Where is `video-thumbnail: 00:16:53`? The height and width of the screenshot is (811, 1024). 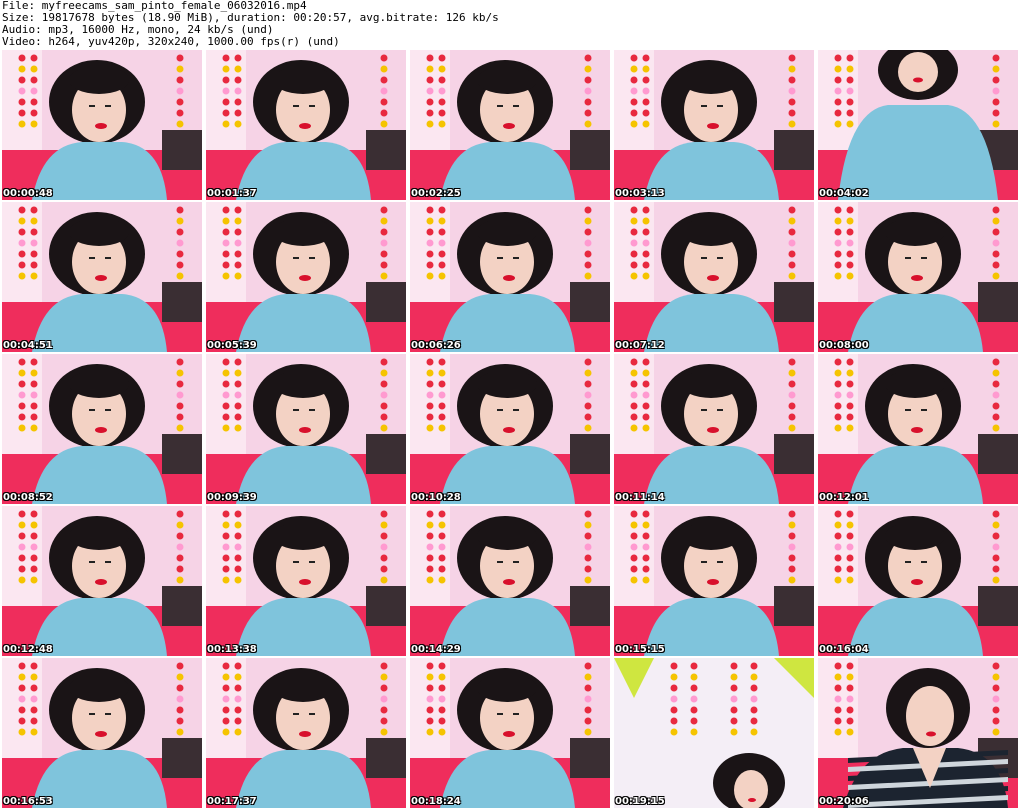
video-thumbnail: 00:16:53 is located at coordinates (102, 733).